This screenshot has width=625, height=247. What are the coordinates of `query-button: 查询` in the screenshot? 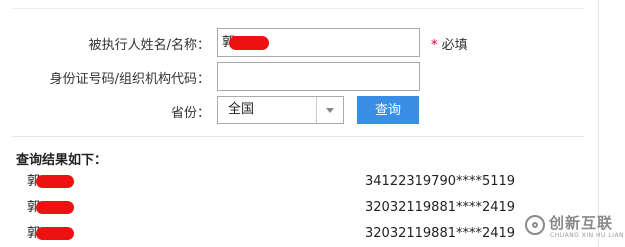 It's located at (388, 110).